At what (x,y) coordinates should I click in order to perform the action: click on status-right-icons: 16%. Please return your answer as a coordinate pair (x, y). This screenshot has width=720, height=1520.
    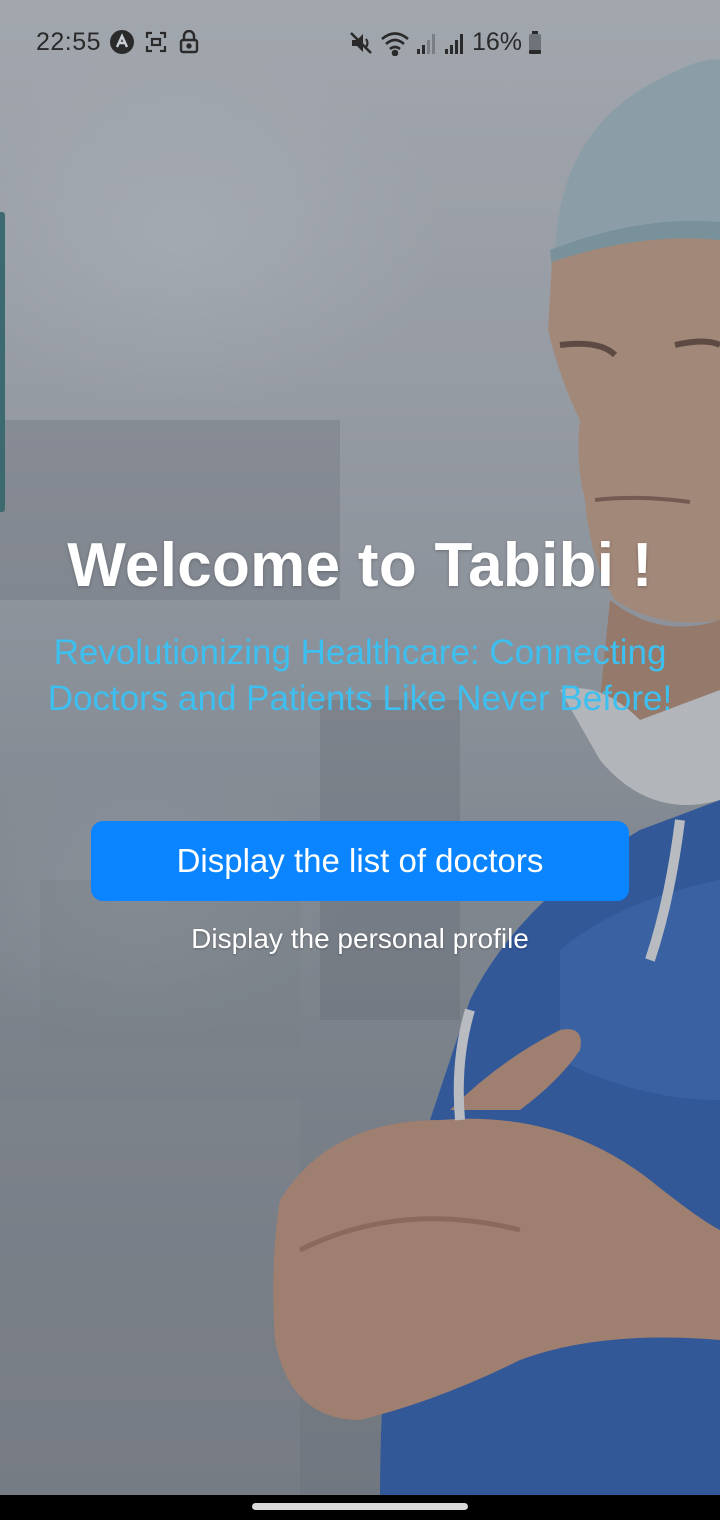
    Looking at the image, I should click on (445, 42).